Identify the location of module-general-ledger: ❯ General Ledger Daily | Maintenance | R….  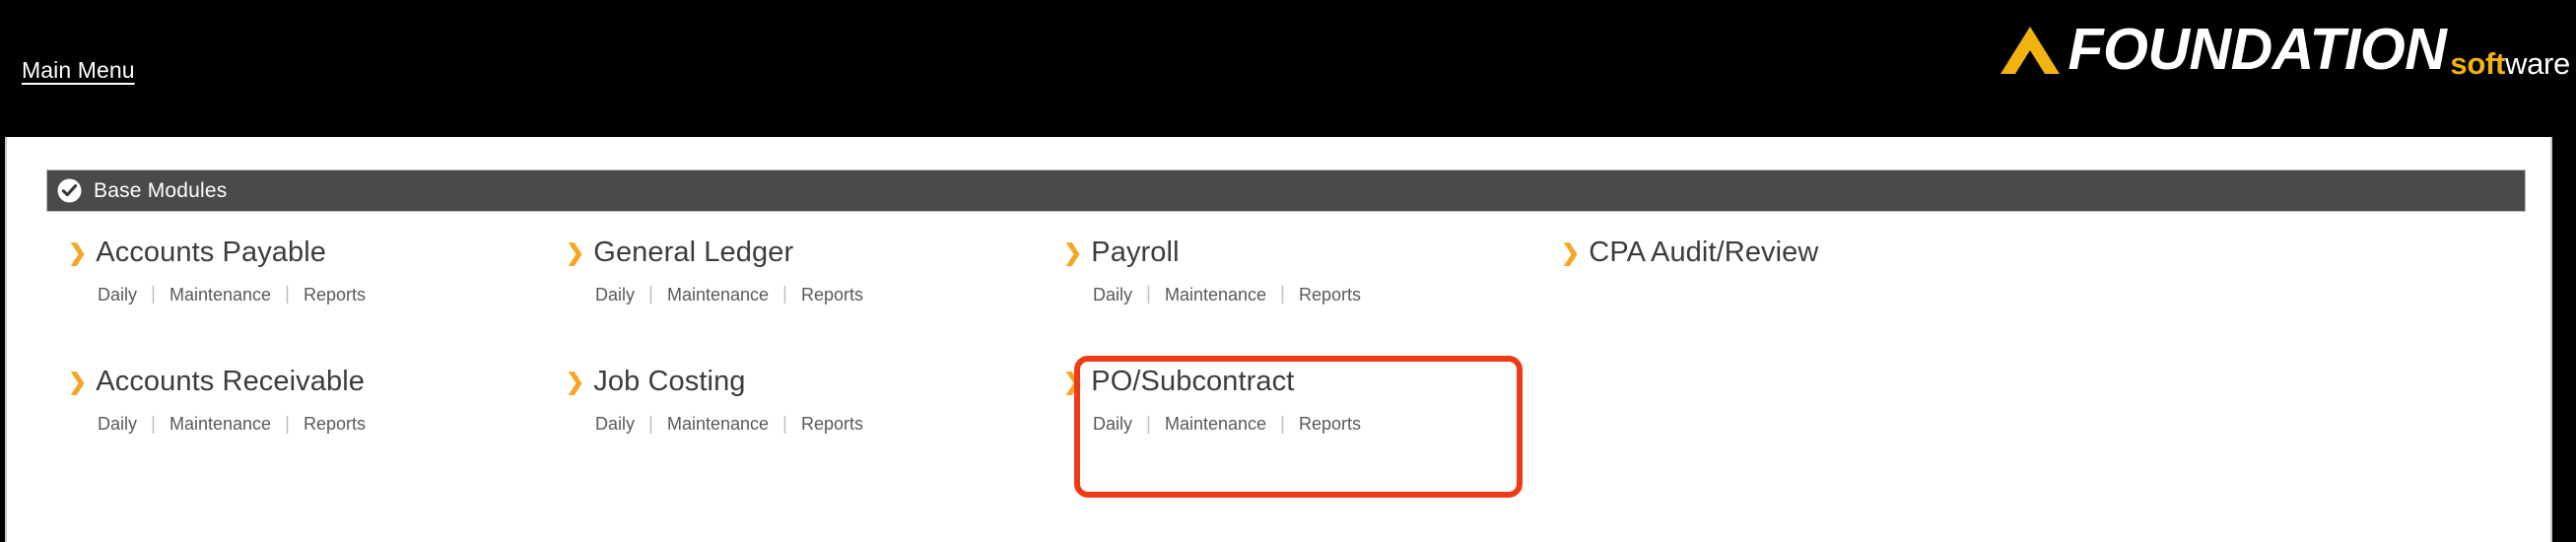
(793, 274).